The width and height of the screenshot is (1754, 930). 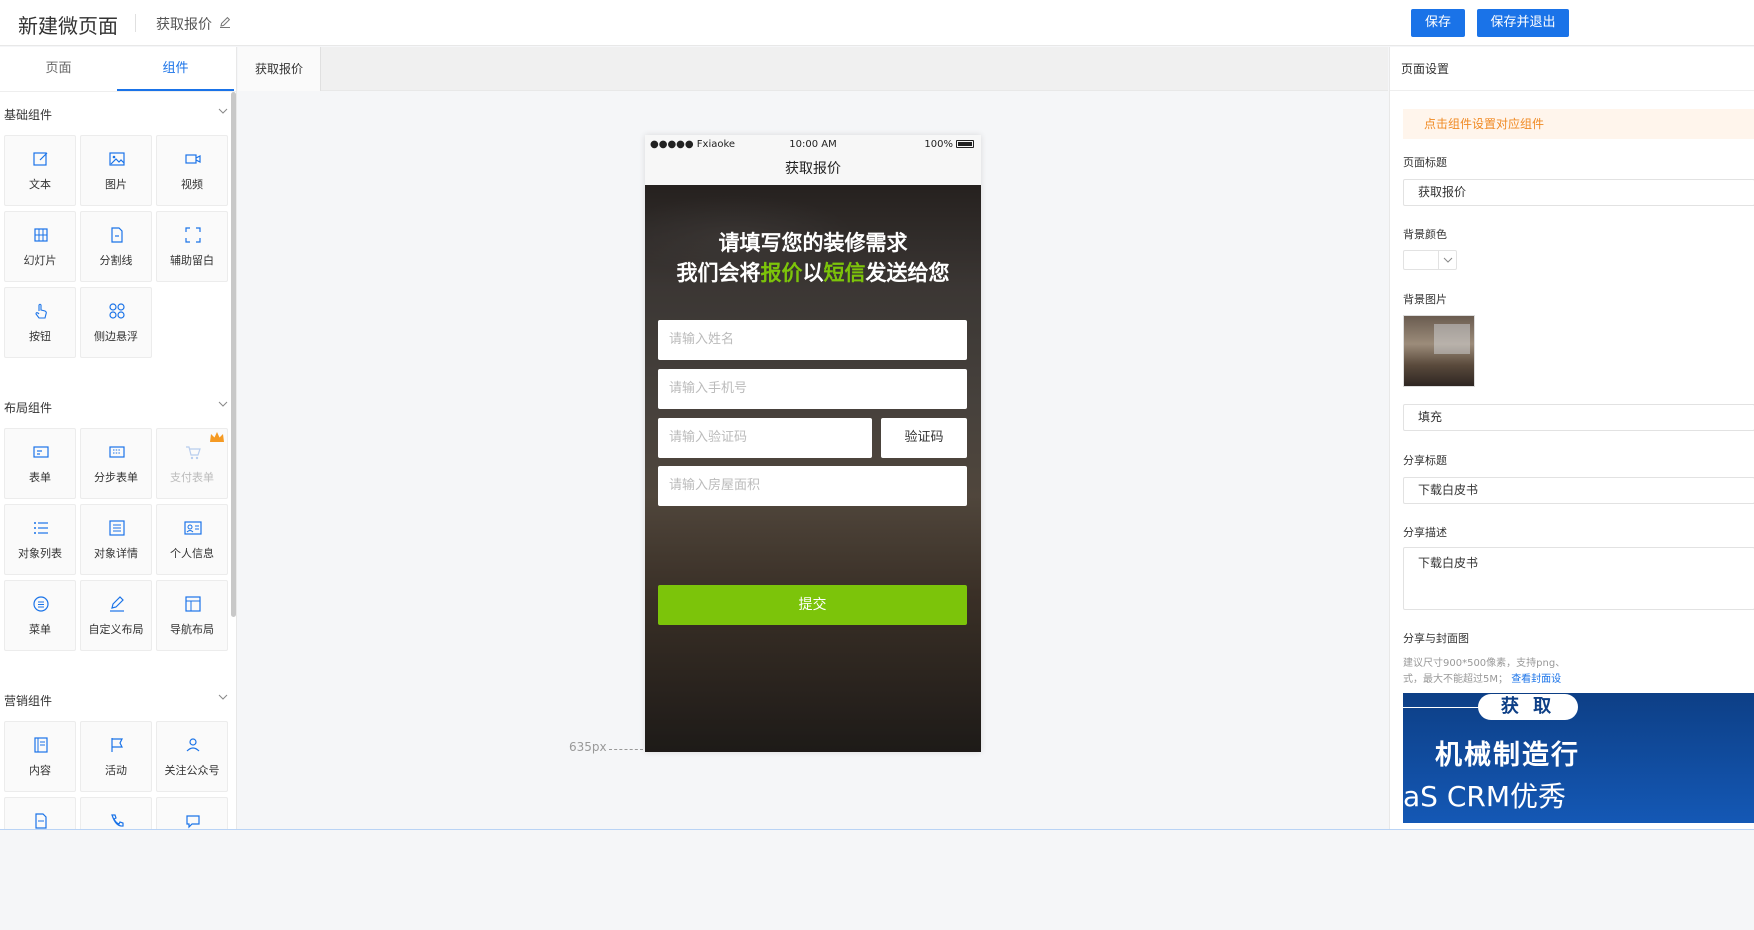 I want to click on cart-icon, so click(x=193, y=453).